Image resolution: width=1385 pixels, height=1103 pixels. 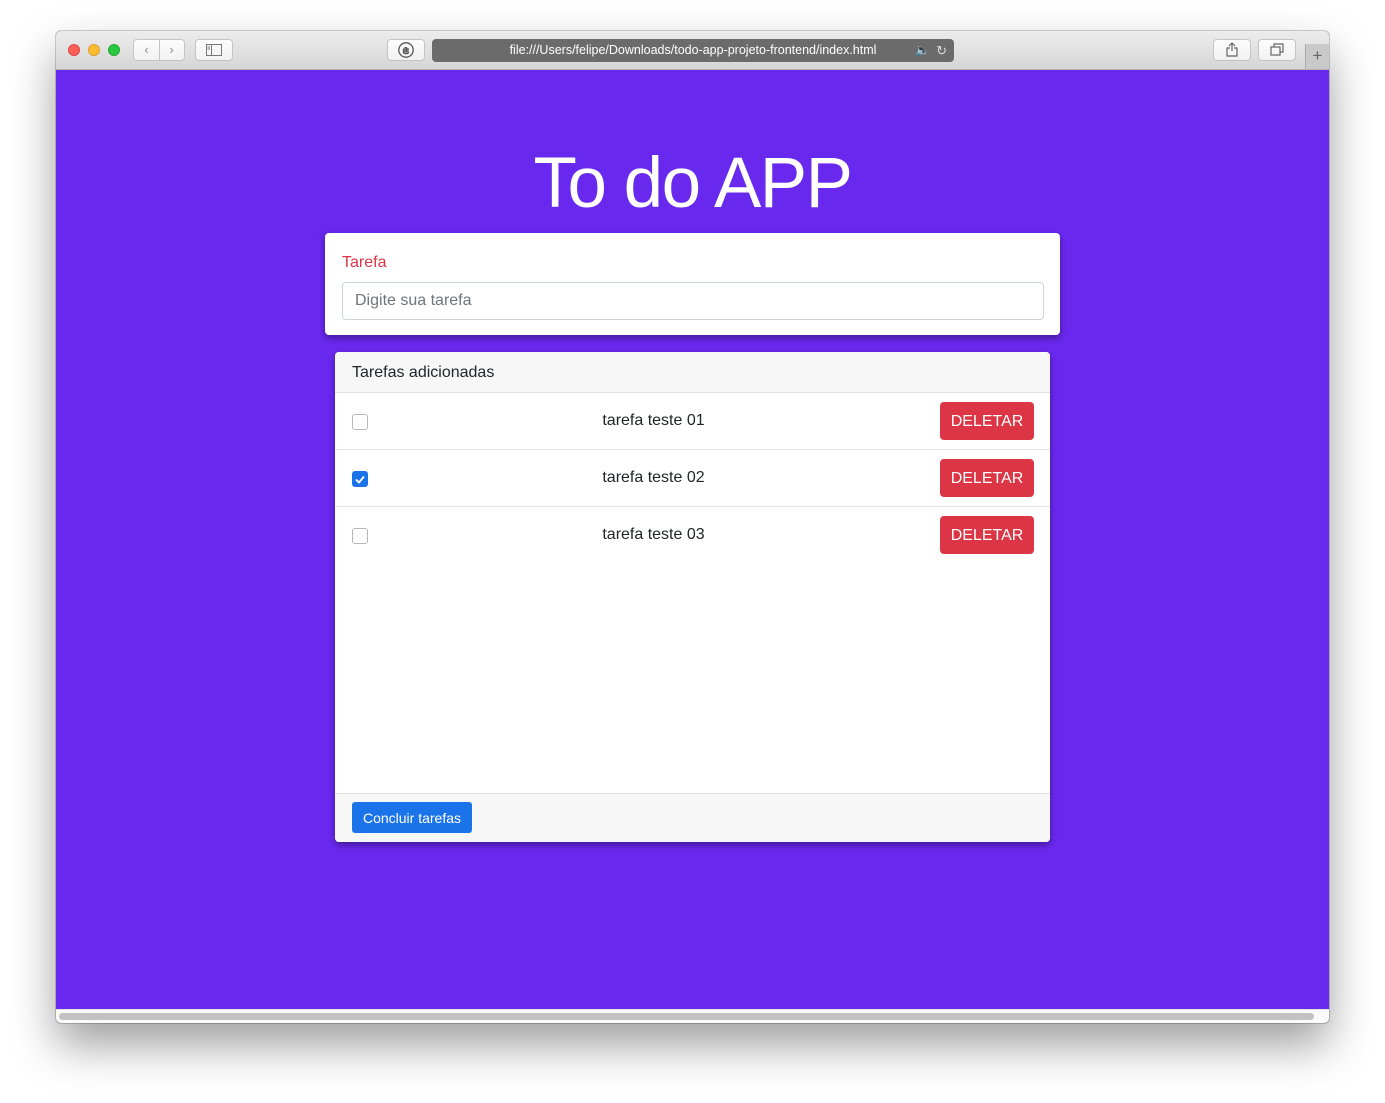 I want to click on task-label: Tarefa, so click(x=364, y=262).